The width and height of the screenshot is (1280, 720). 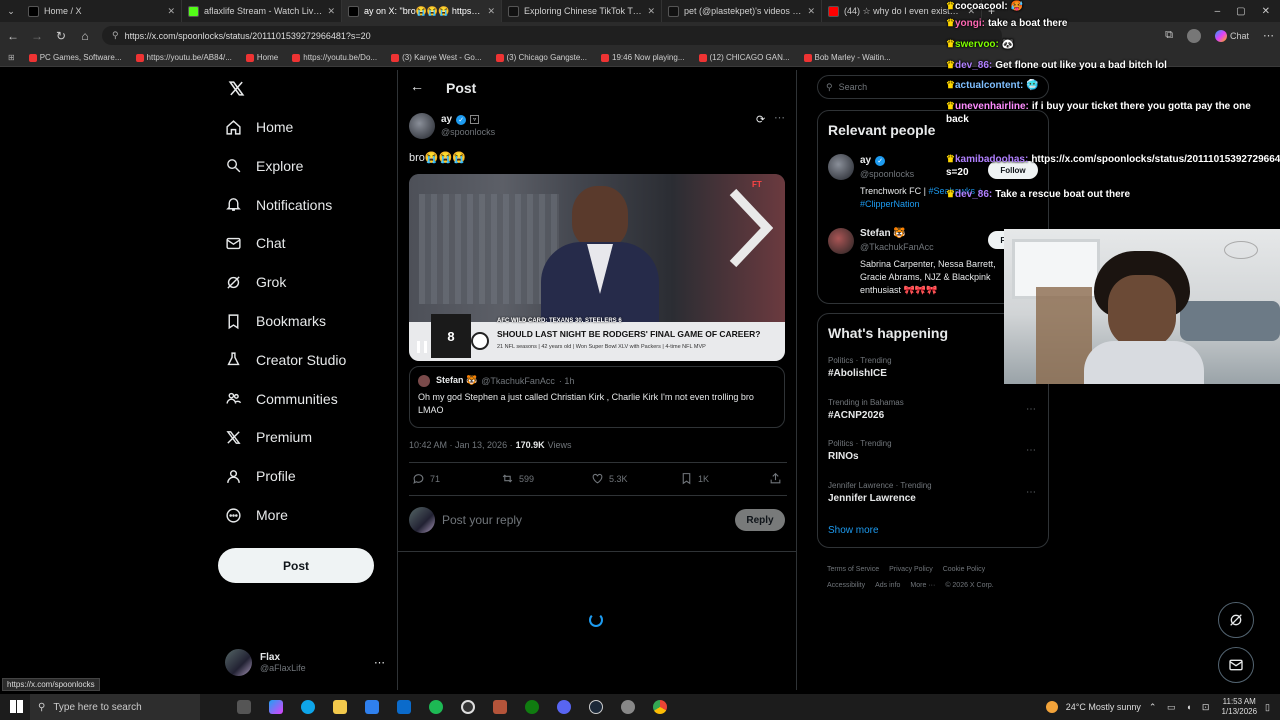 What do you see at coordinates (37, 36) in the screenshot?
I see `forward-icon: →` at bounding box center [37, 36].